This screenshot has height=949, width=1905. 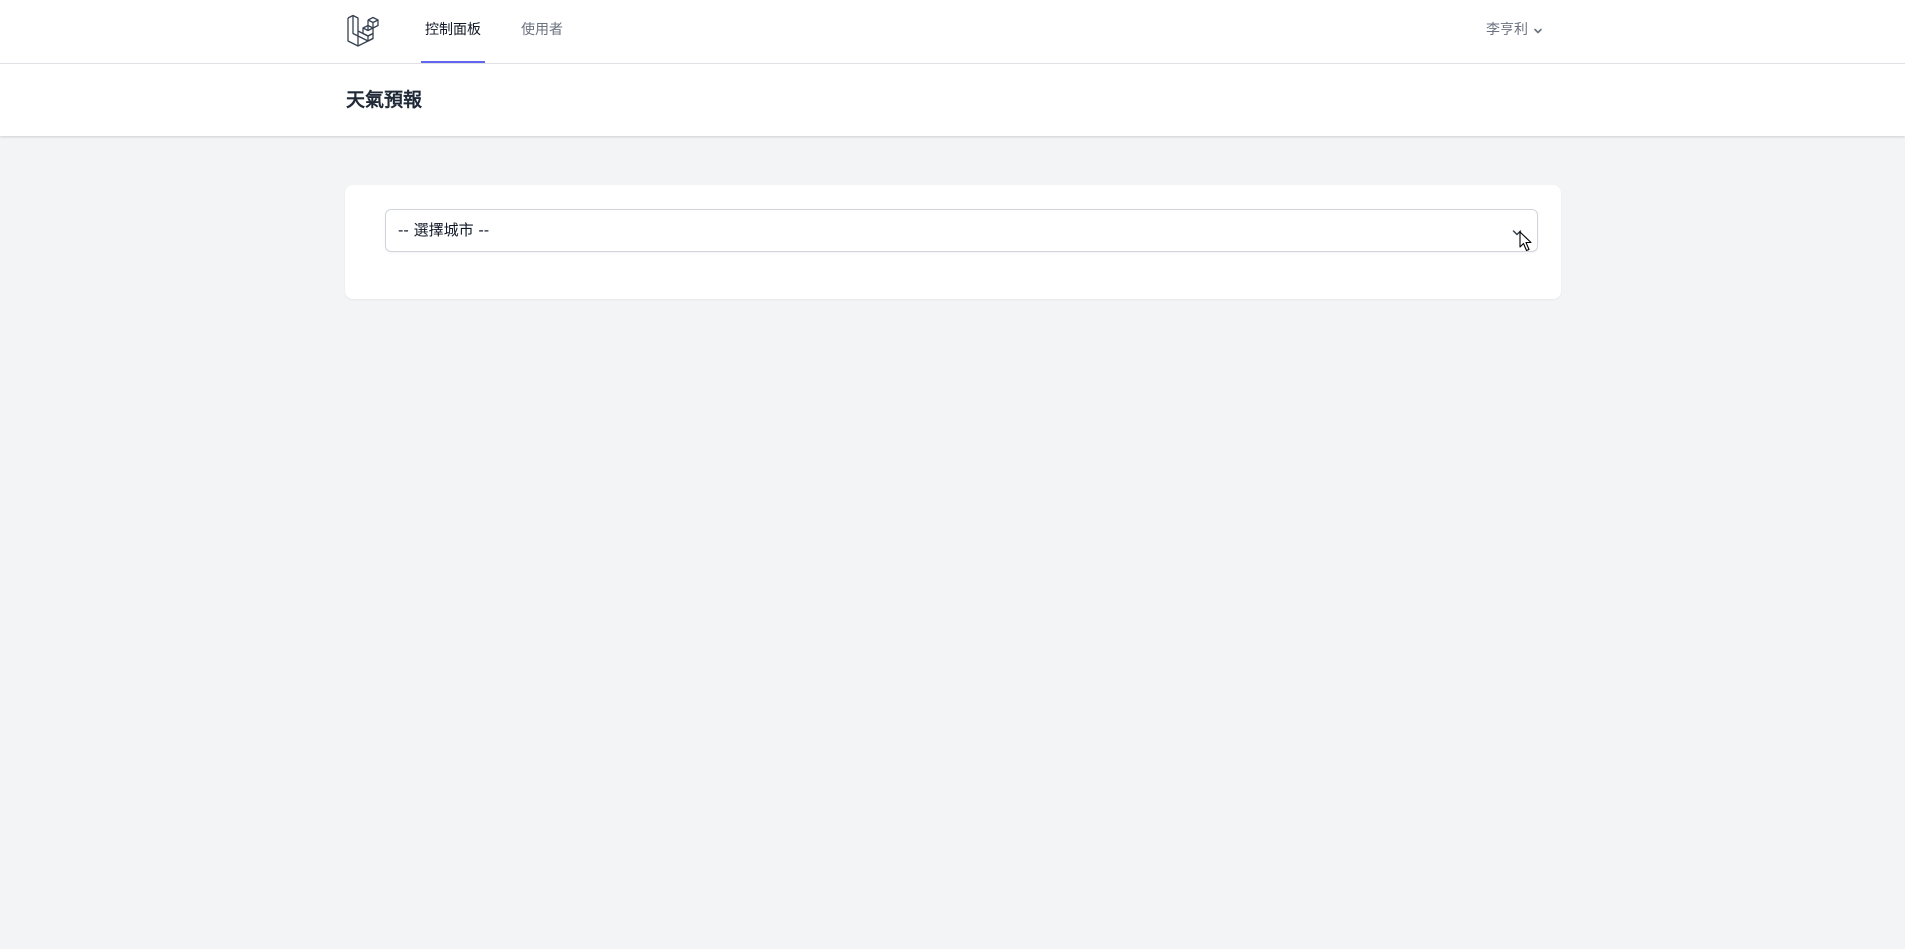 I want to click on laravel-logo-icon, so click(x=364, y=31).